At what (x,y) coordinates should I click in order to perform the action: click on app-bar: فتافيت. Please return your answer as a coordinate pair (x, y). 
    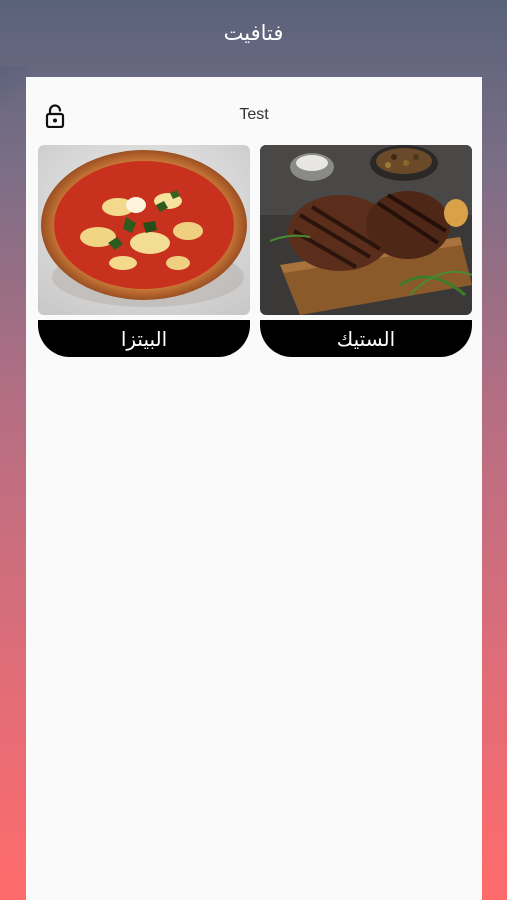
    Looking at the image, I should click on (253, 33).